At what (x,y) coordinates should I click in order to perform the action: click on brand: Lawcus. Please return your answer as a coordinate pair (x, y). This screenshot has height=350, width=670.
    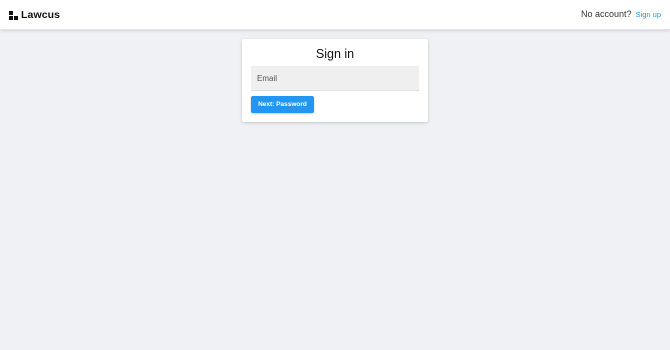
    Looking at the image, I should click on (34, 15).